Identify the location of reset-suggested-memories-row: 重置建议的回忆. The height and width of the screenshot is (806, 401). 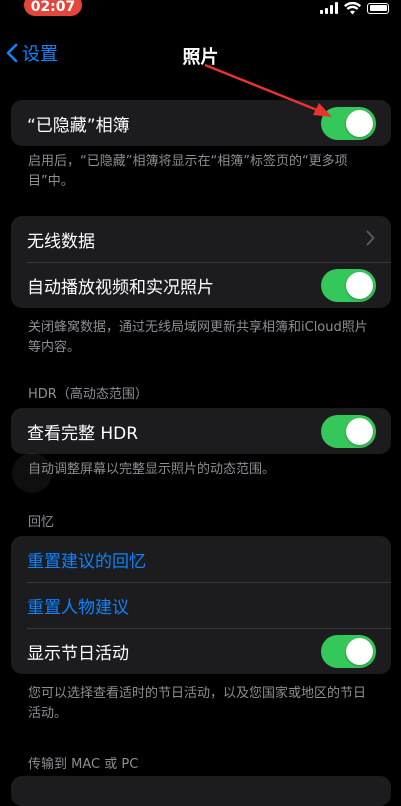
(201, 559).